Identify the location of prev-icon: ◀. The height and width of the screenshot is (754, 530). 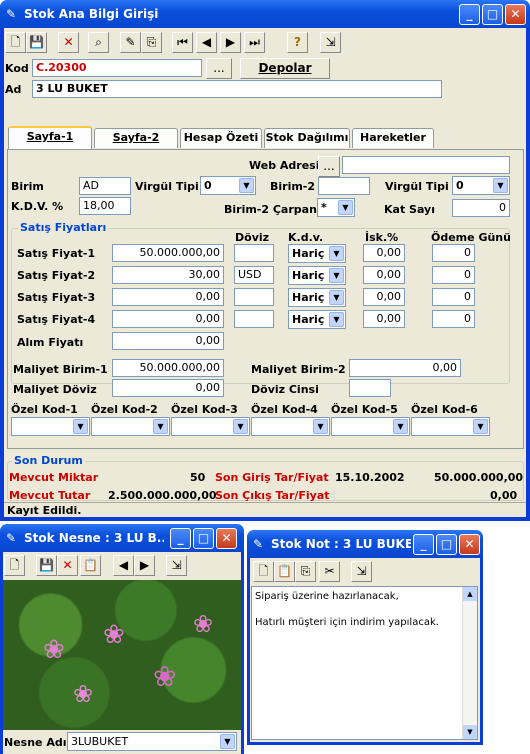
(123, 565).